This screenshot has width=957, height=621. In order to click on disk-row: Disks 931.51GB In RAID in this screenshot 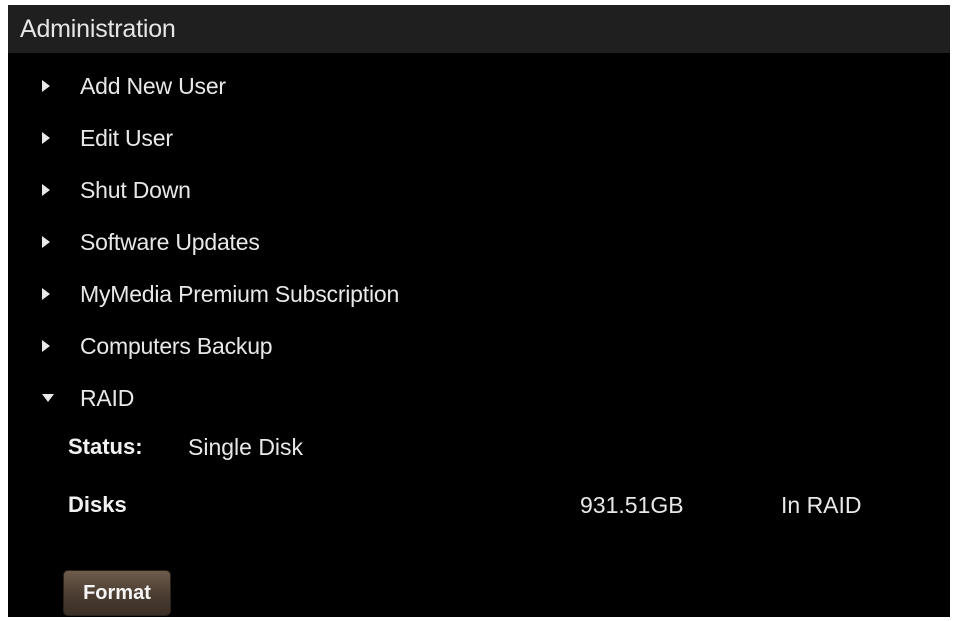, I will do `click(498, 505)`.